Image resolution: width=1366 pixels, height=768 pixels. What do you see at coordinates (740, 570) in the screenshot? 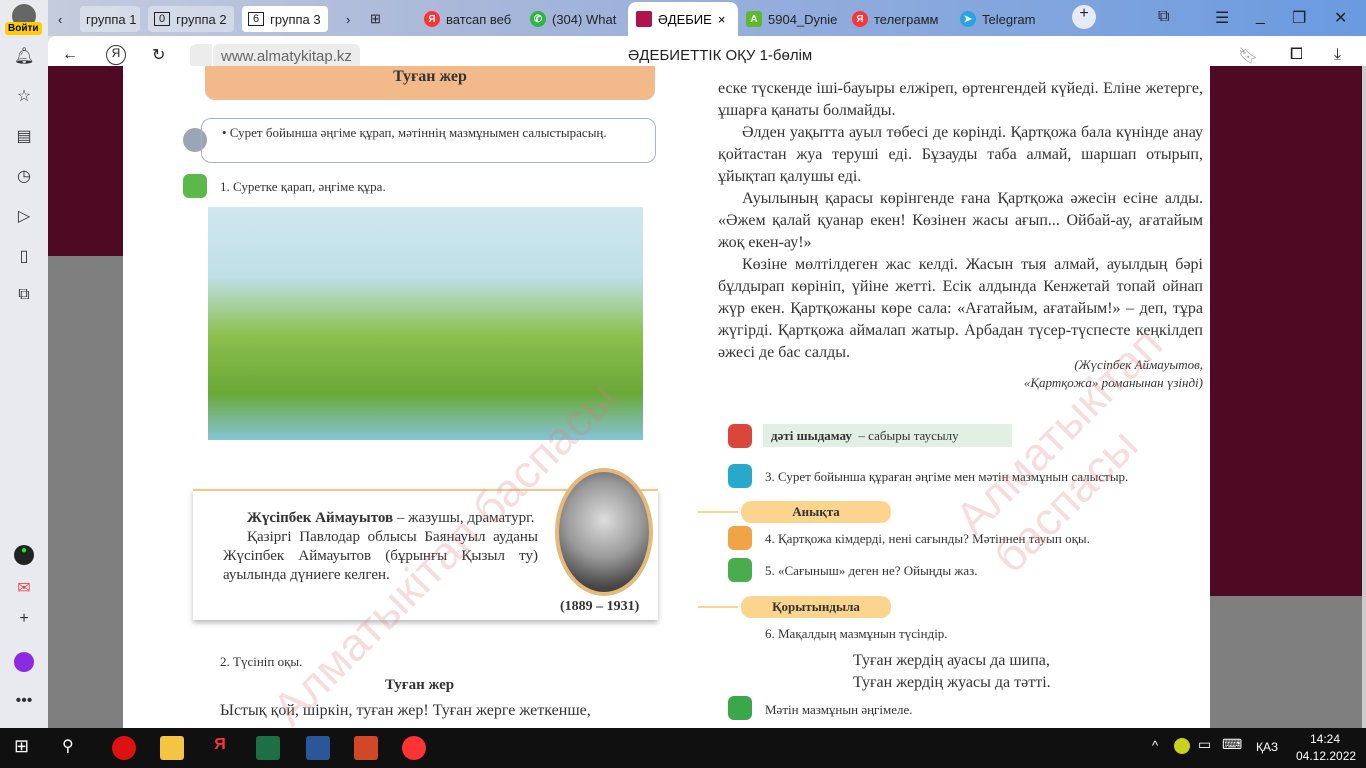
I see `write-icon` at bounding box center [740, 570].